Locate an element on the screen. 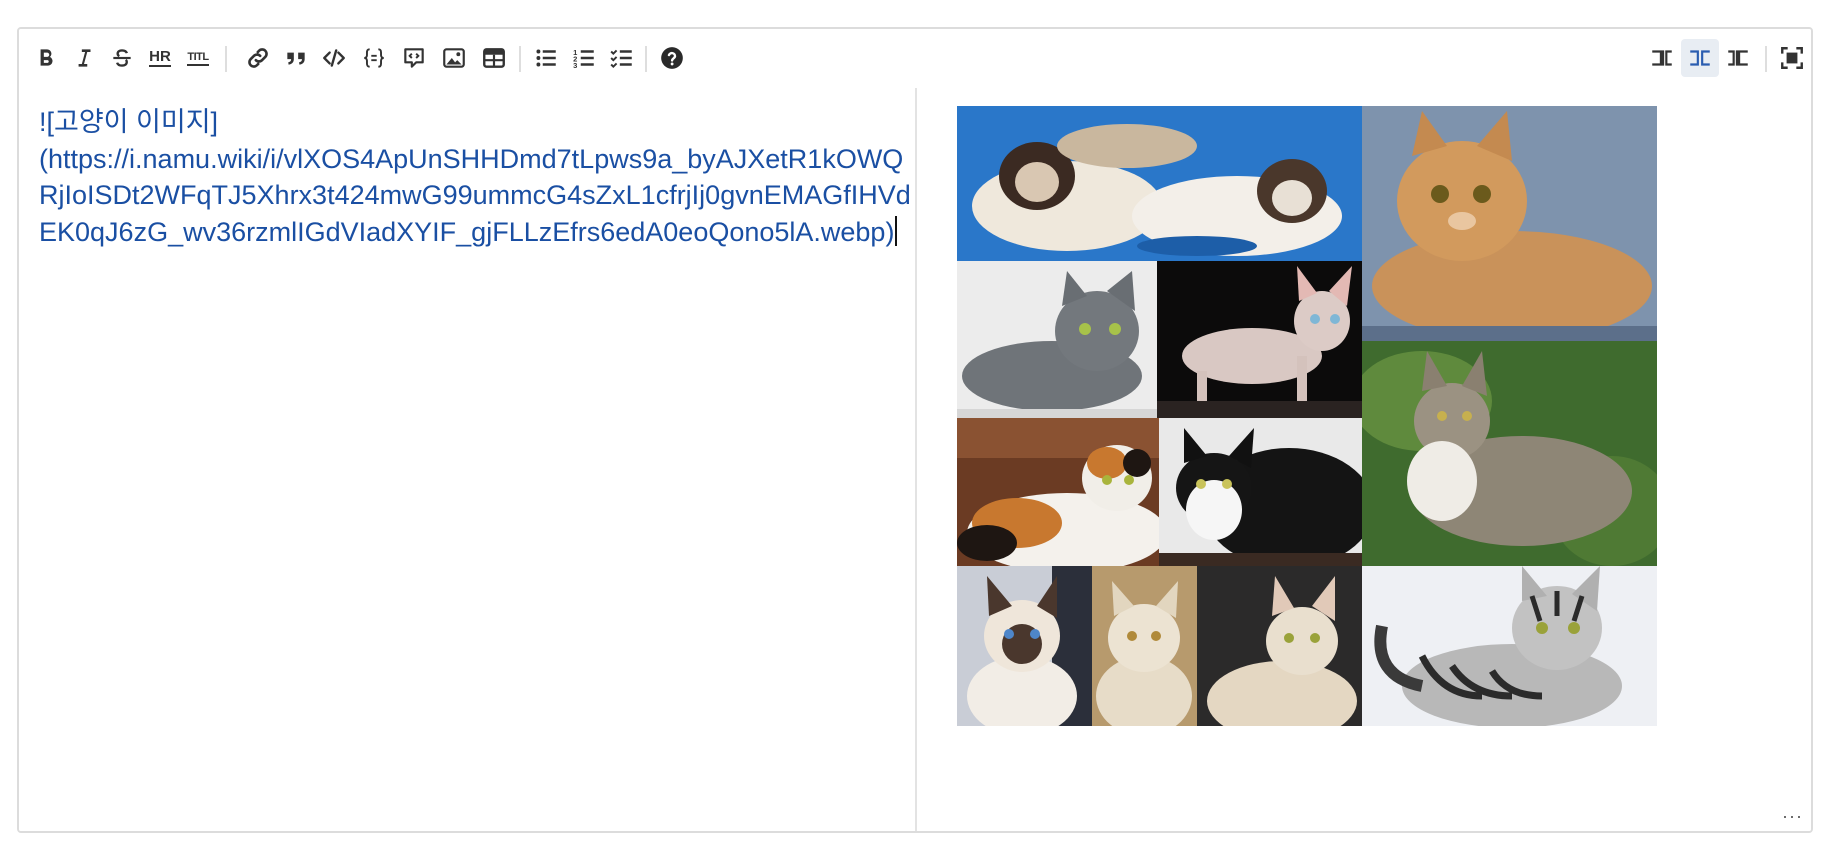 This screenshot has width=1832, height=848. cat-photo-siamese-pair is located at coordinates (1159, 183).